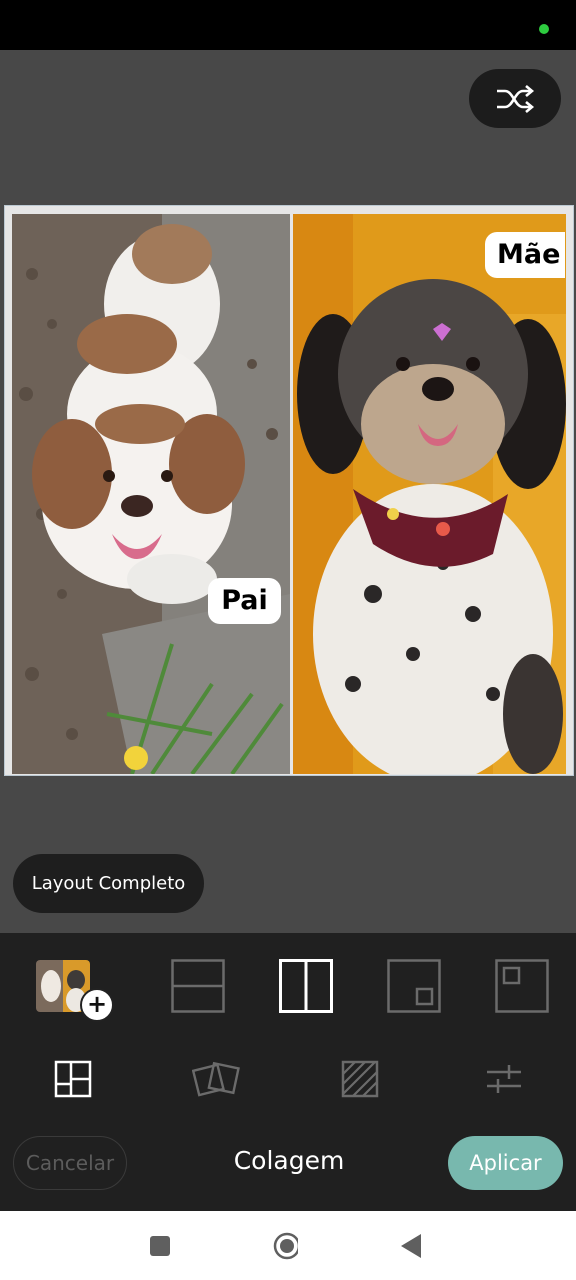  I want to click on plus-icon: +, so click(97, 1005).